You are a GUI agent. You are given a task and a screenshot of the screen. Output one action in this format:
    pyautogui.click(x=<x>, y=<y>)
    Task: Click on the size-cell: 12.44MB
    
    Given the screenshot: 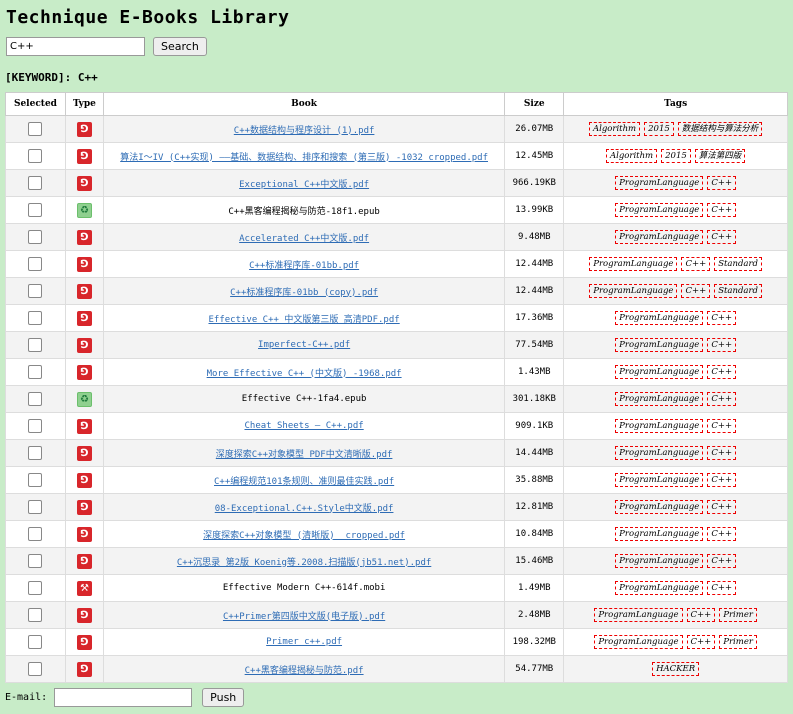 What is the action you would take?
    pyautogui.click(x=534, y=291)
    